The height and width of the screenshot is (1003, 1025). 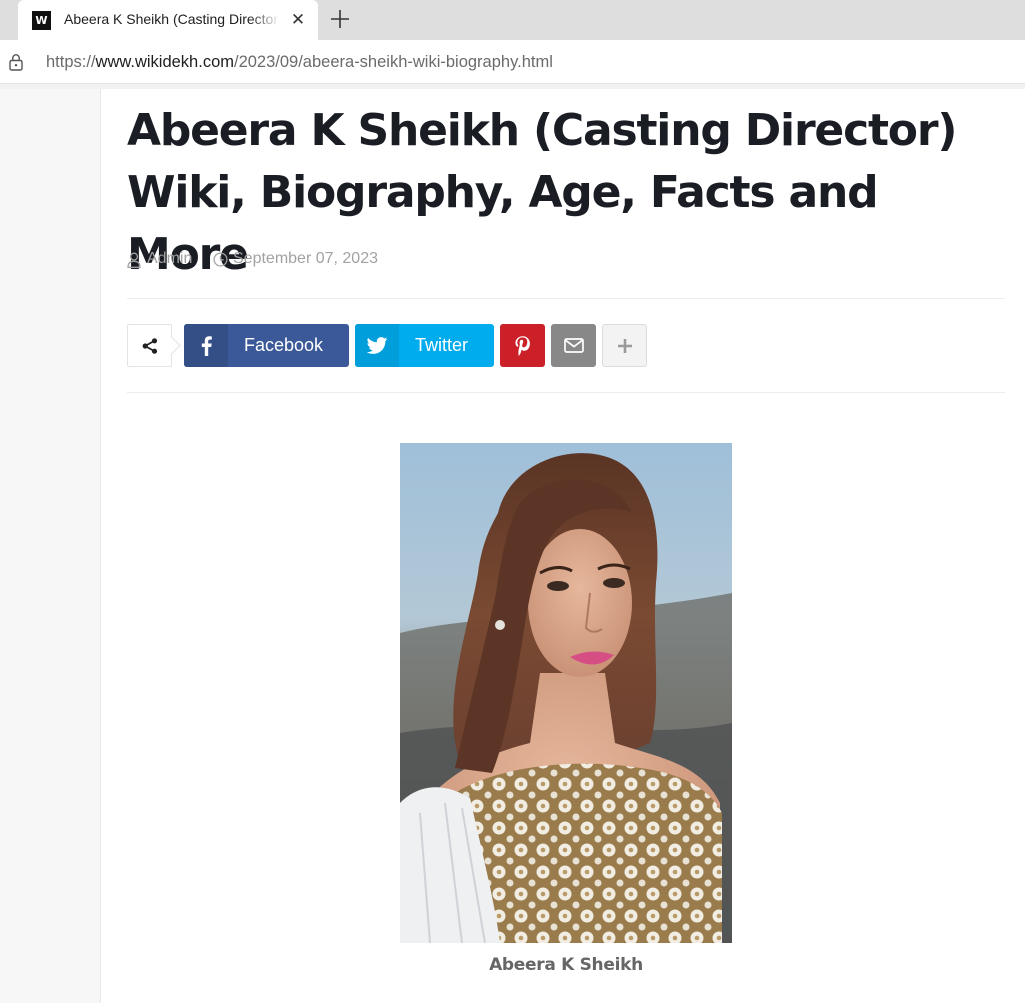 What do you see at coordinates (566, 392) in the screenshot?
I see `share-divider` at bounding box center [566, 392].